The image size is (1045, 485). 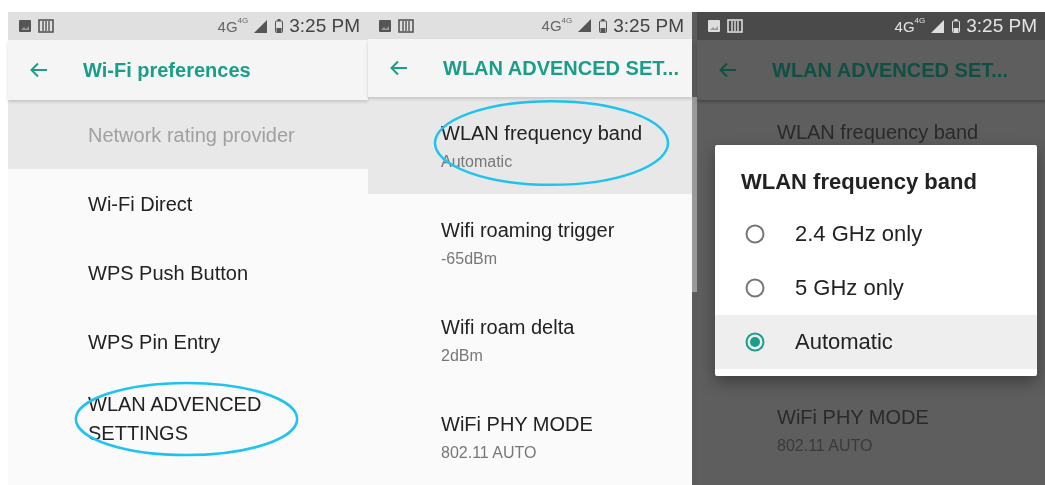 I want to click on row-summary: 2dBm, so click(x=462, y=355).